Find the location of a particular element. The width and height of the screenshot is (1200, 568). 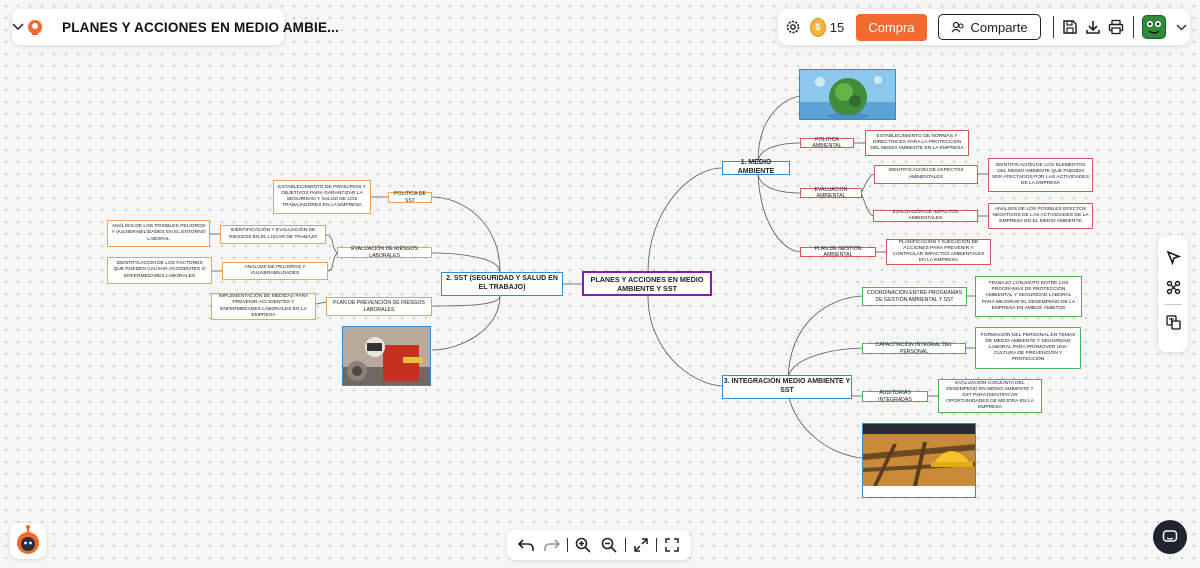

int-audits-node: AUDITORÍAS INTEGRADAS is located at coordinates (895, 396).